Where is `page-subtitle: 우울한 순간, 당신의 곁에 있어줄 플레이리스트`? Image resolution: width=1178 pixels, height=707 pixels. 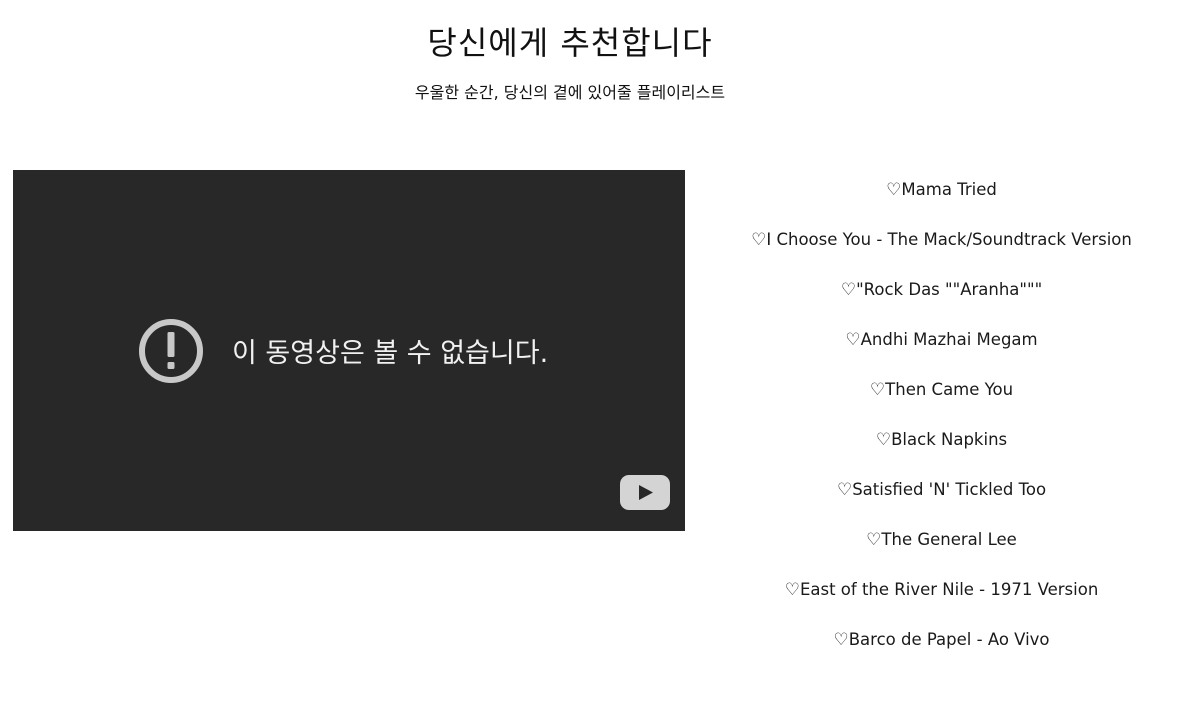 page-subtitle: 우울한 순간, 당신의 곁에 있어줄 플레이리스트 is located at coordinates (570, 92).